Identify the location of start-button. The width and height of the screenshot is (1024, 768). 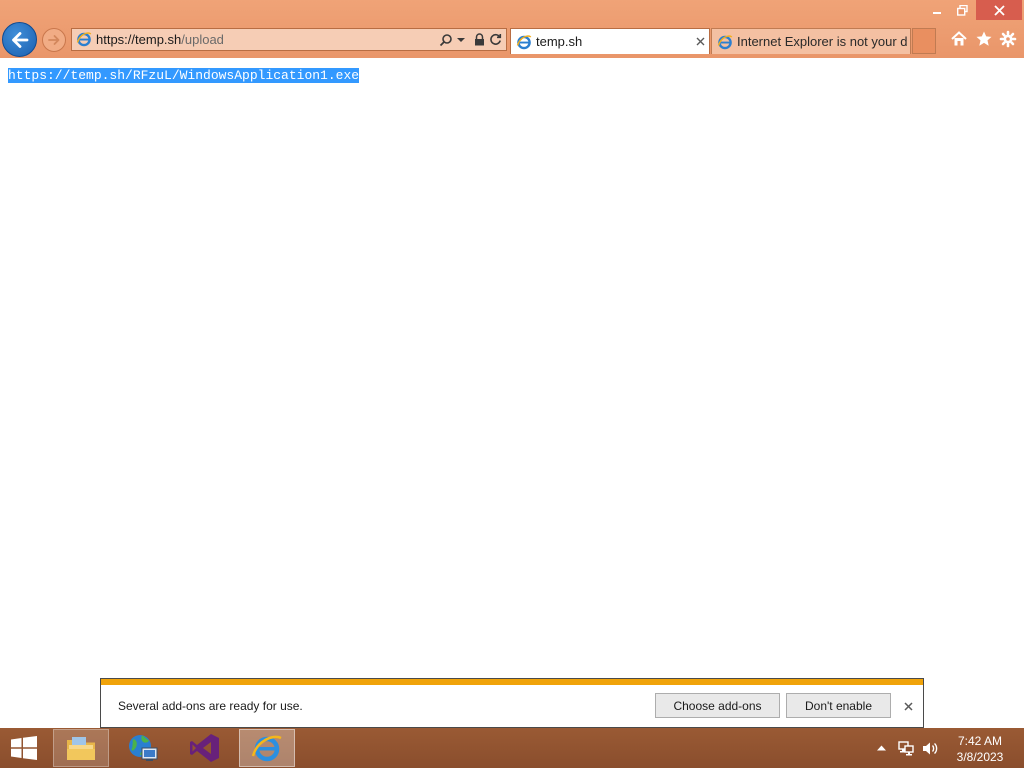
(24, 748).